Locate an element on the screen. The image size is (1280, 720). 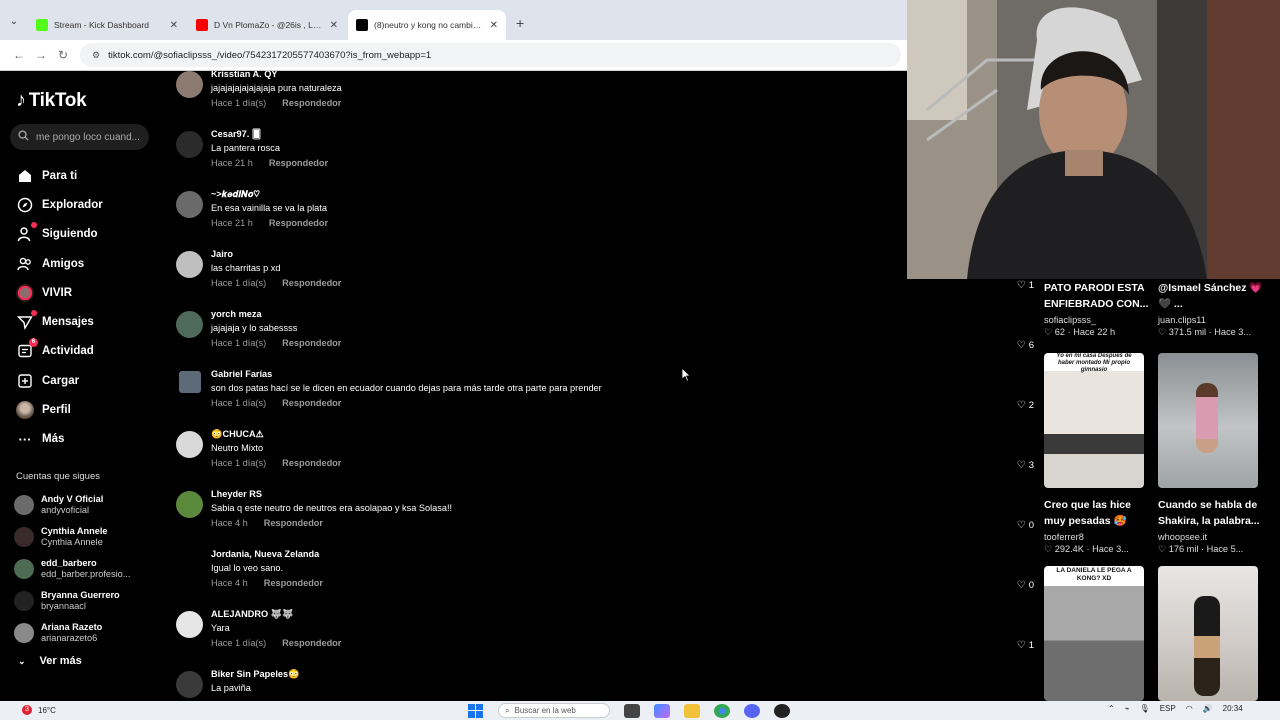
comment-like-button: ♡ 2 is located at coordinates (1025, 405).